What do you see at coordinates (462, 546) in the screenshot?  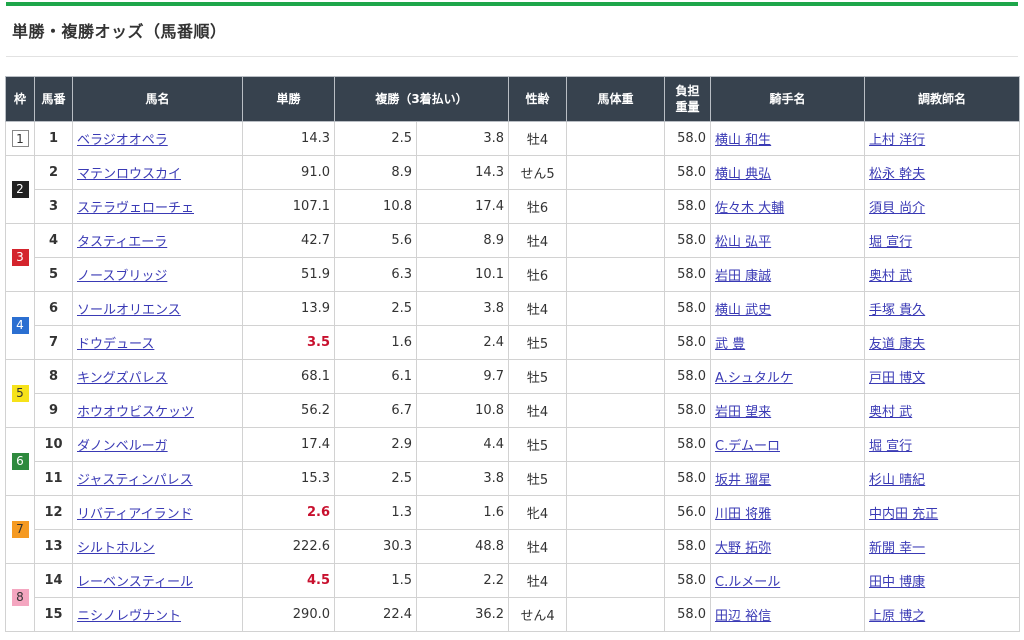 I see `place-odds-high-cell: 48.8` at bounding box center [462, 546].